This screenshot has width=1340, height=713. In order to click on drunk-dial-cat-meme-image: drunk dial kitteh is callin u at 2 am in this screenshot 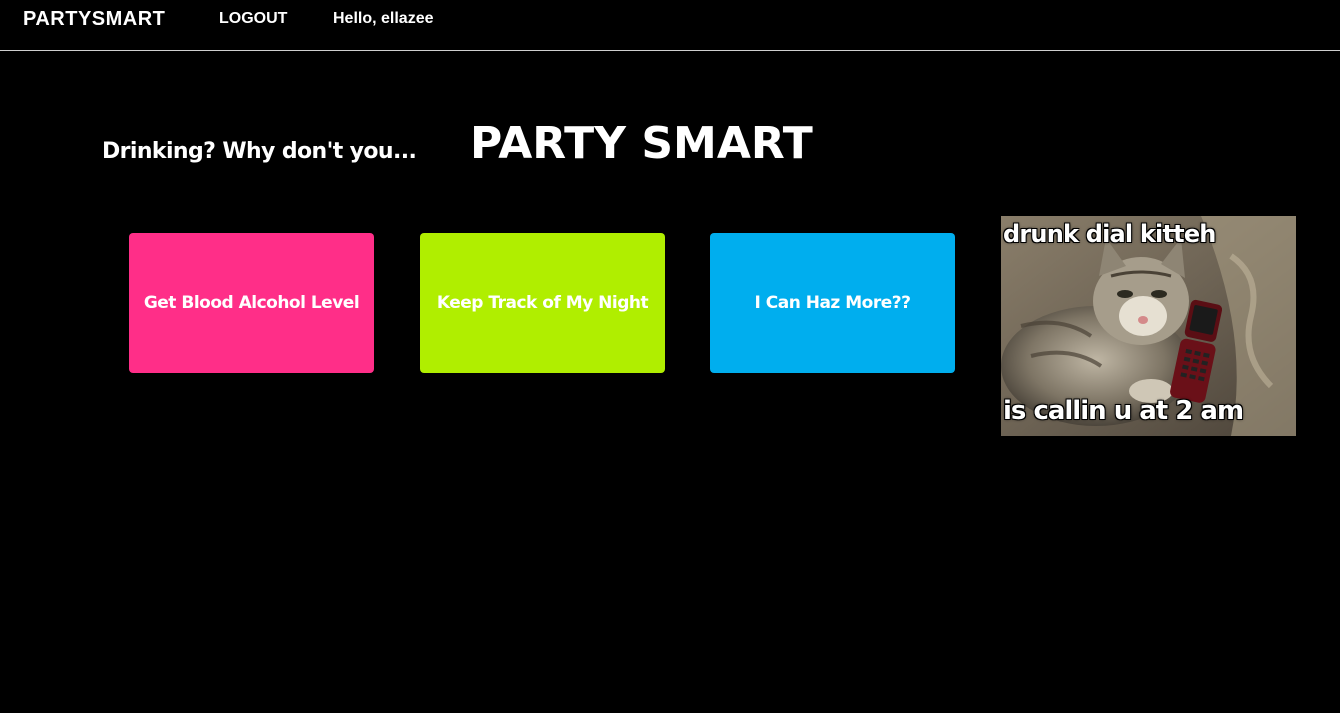, I will do `click(1148, 326)`.